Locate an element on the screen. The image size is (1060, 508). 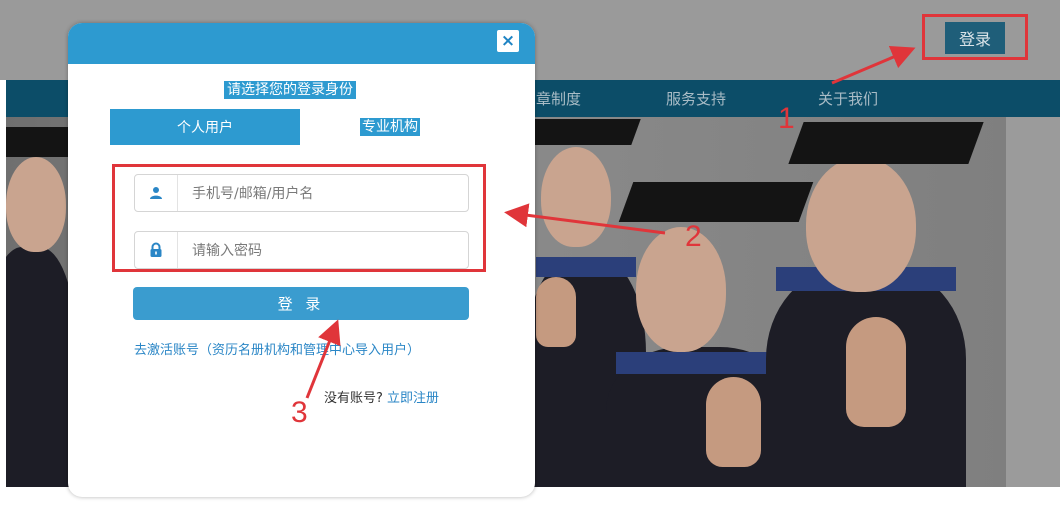
hero-side-strip is located at coordinates (1033, 302).